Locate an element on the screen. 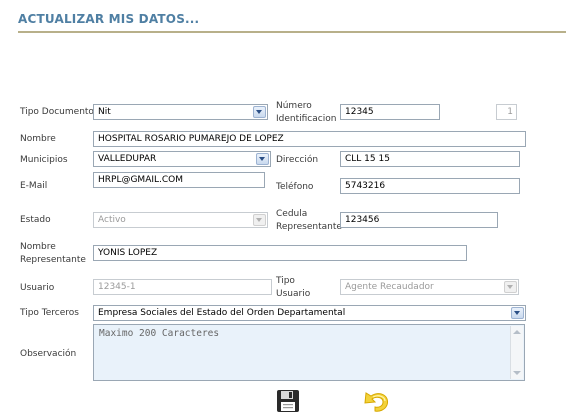  email-label: E-Mail is located at coordinates (34, 186).